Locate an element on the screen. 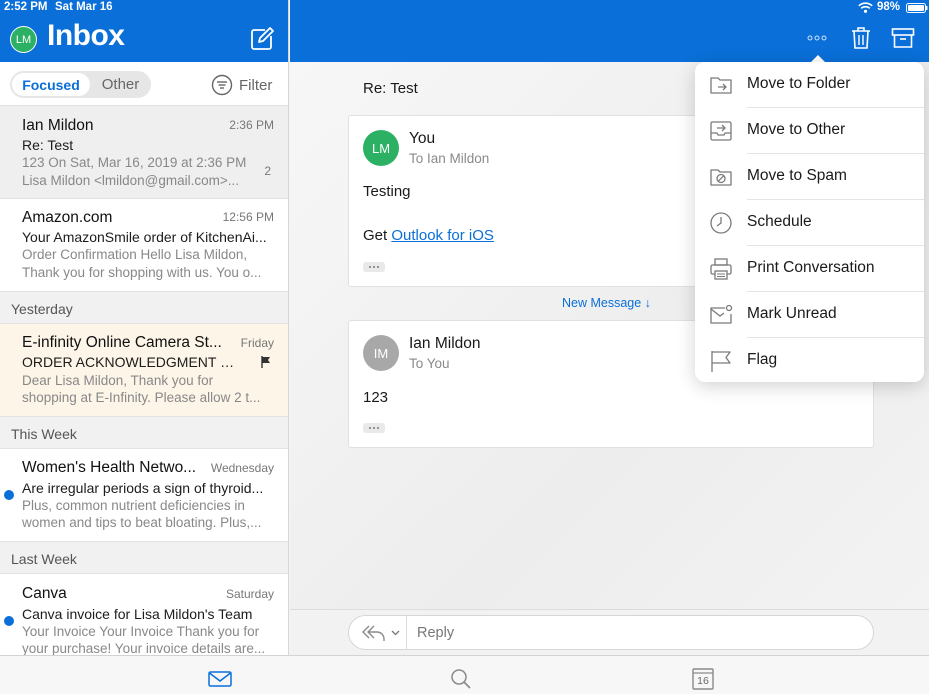 The image size is (929, 694). avatar: LM is located at coordinates (381, 148).